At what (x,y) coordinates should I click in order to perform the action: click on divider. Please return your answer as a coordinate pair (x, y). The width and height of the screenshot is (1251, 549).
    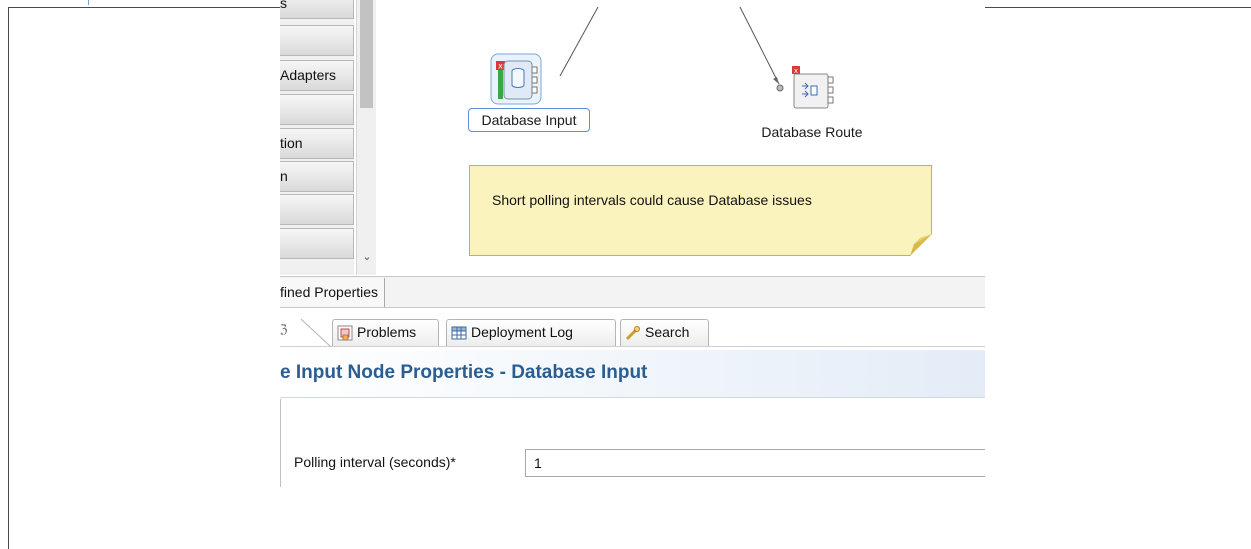
    Looking at the image, I should click on (280, 443).